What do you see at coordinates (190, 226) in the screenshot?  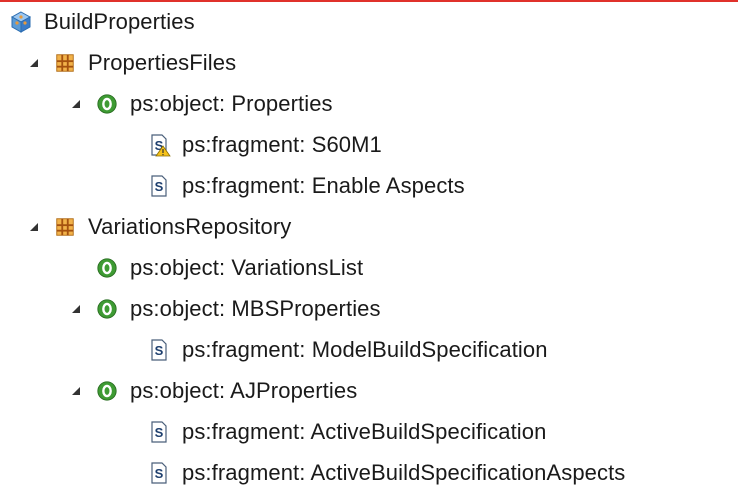 I see `tree-node-label: VariationsRepository` at bounding box center [190, 226].